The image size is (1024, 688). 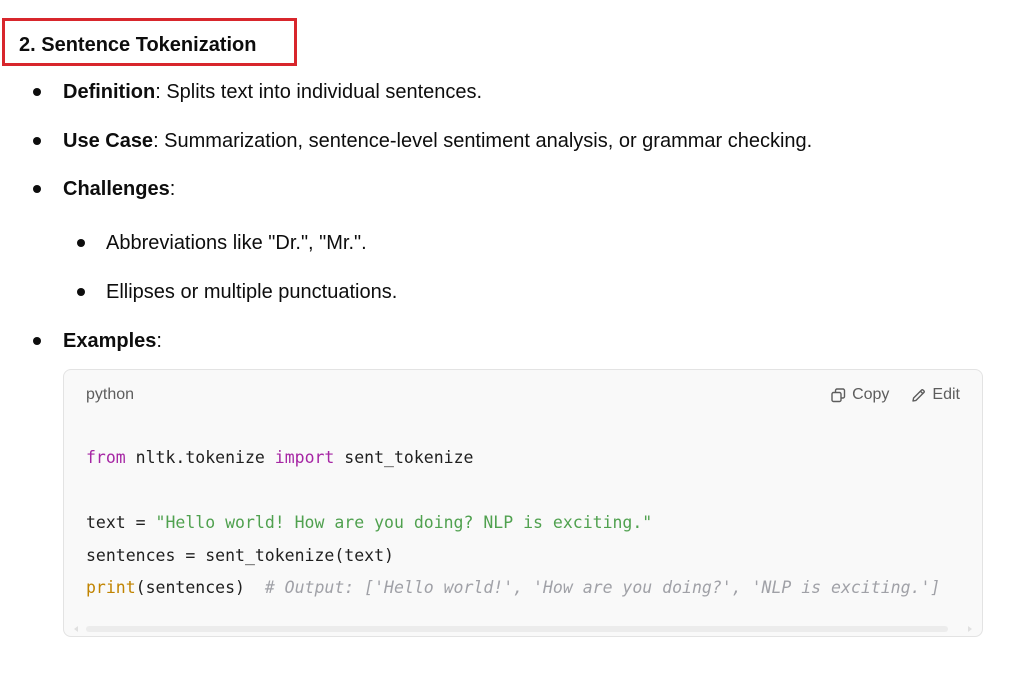 What do you see at coordinates (895, 395) in the screenshot?
I see `code-actions: Copy Edit` at bounding box center [895, 395].